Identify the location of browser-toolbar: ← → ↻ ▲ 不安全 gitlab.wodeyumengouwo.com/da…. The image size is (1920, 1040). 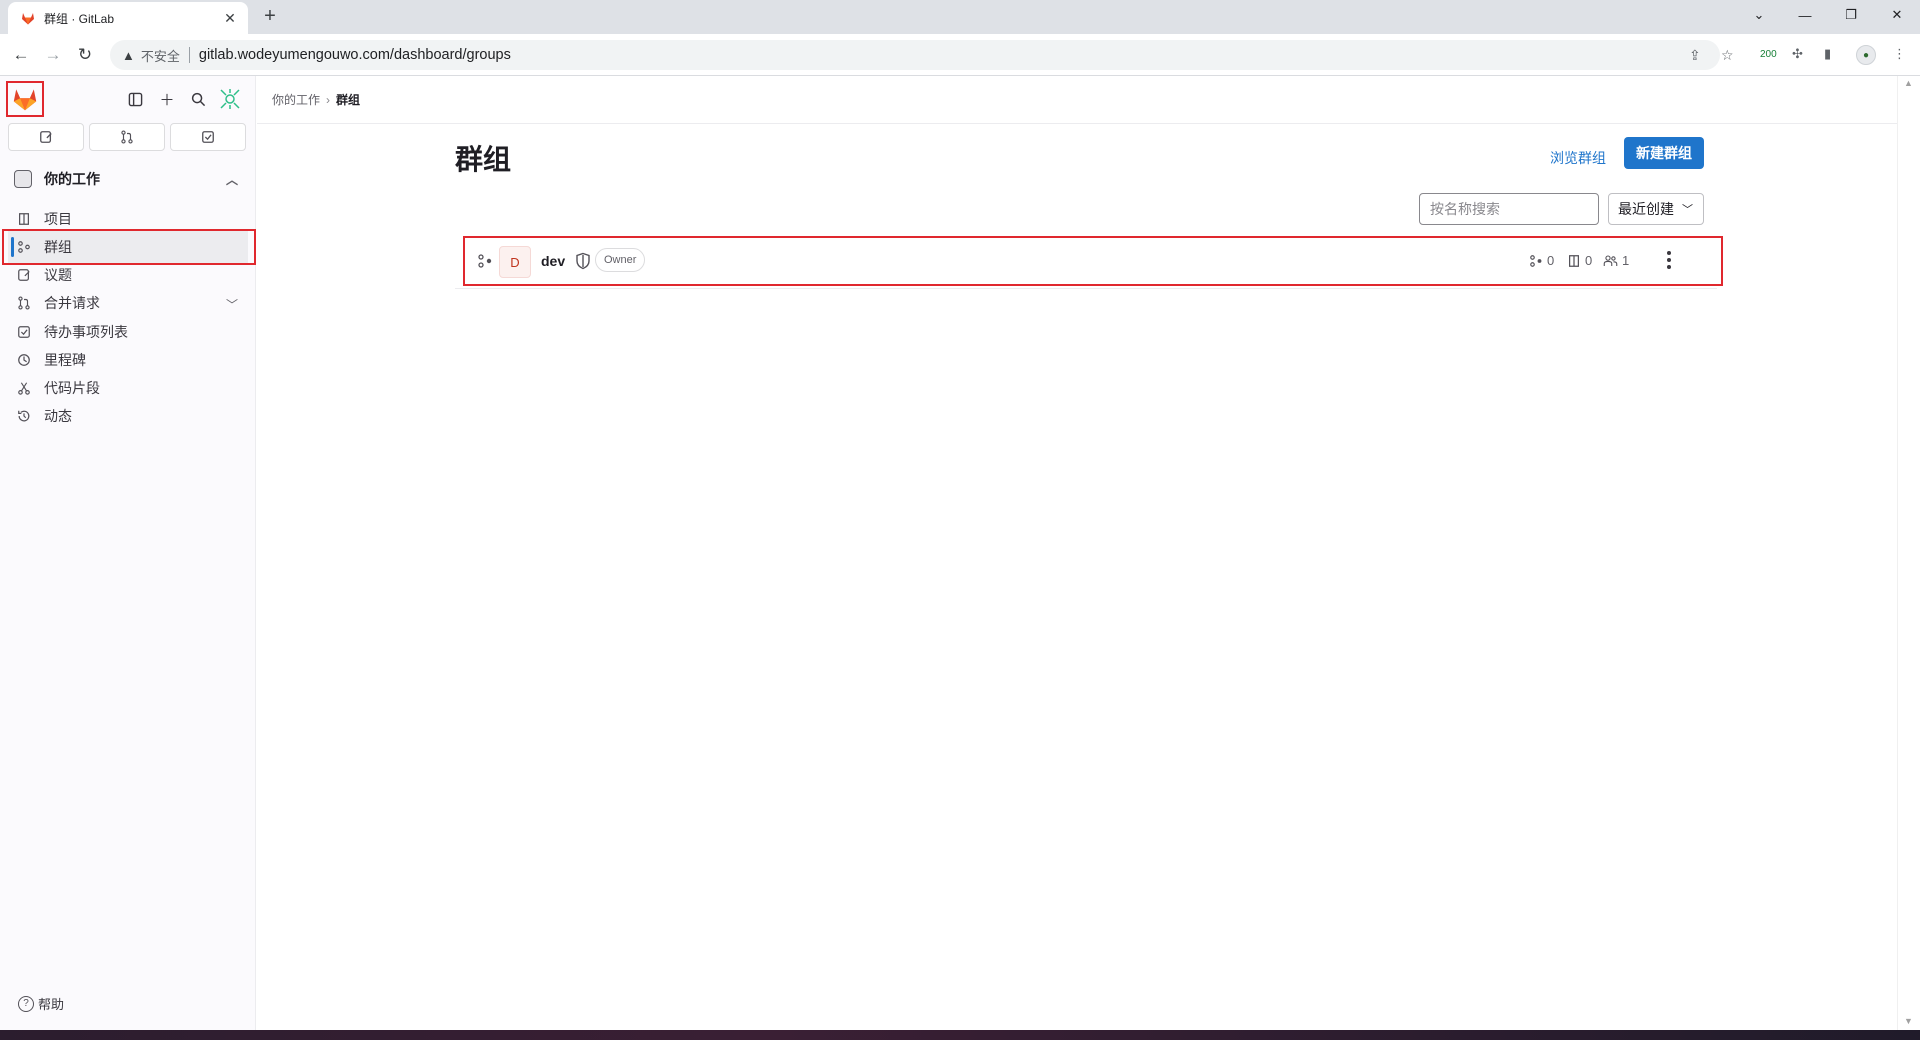
(960, 55).